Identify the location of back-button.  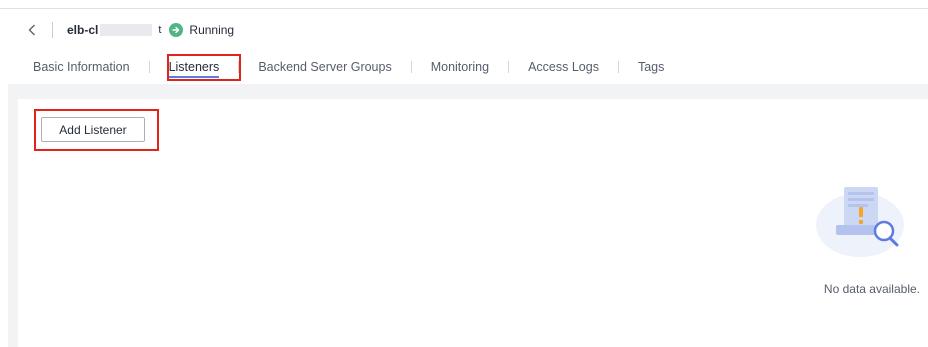
(32, 30).